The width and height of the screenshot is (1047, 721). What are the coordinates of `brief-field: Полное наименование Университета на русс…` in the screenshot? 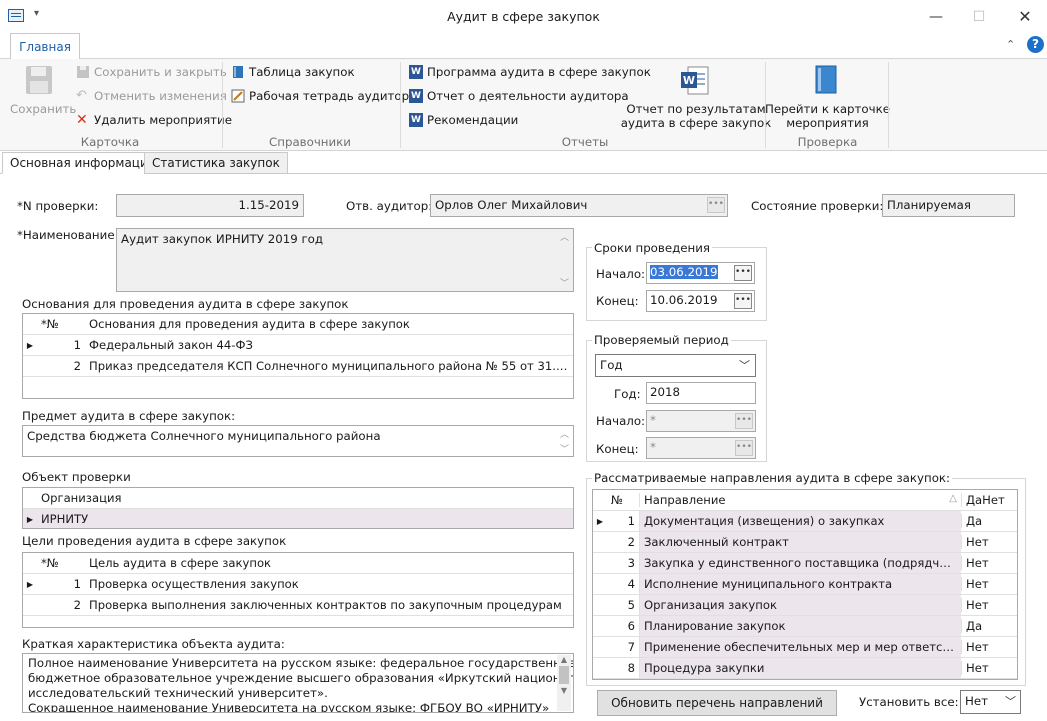 It's located at (298, 683).